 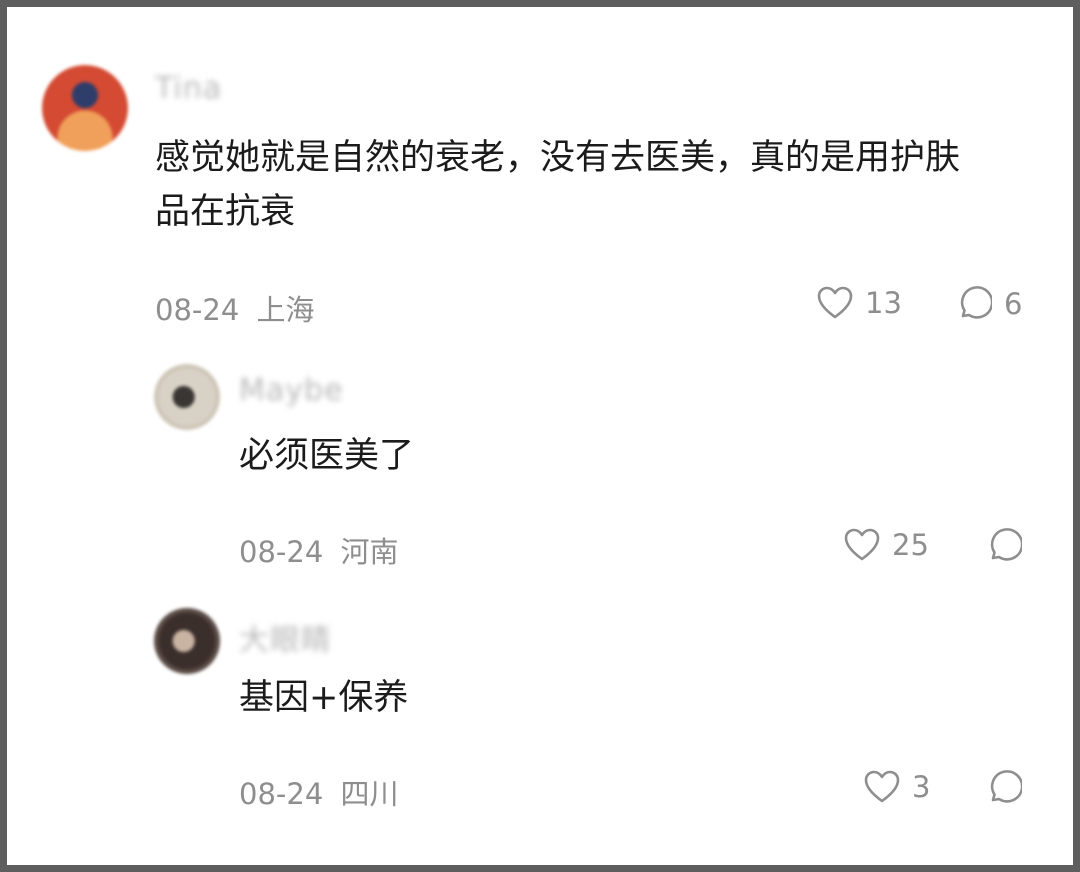 I want to click on username: 大眼睛, so click(x=285, y=637).